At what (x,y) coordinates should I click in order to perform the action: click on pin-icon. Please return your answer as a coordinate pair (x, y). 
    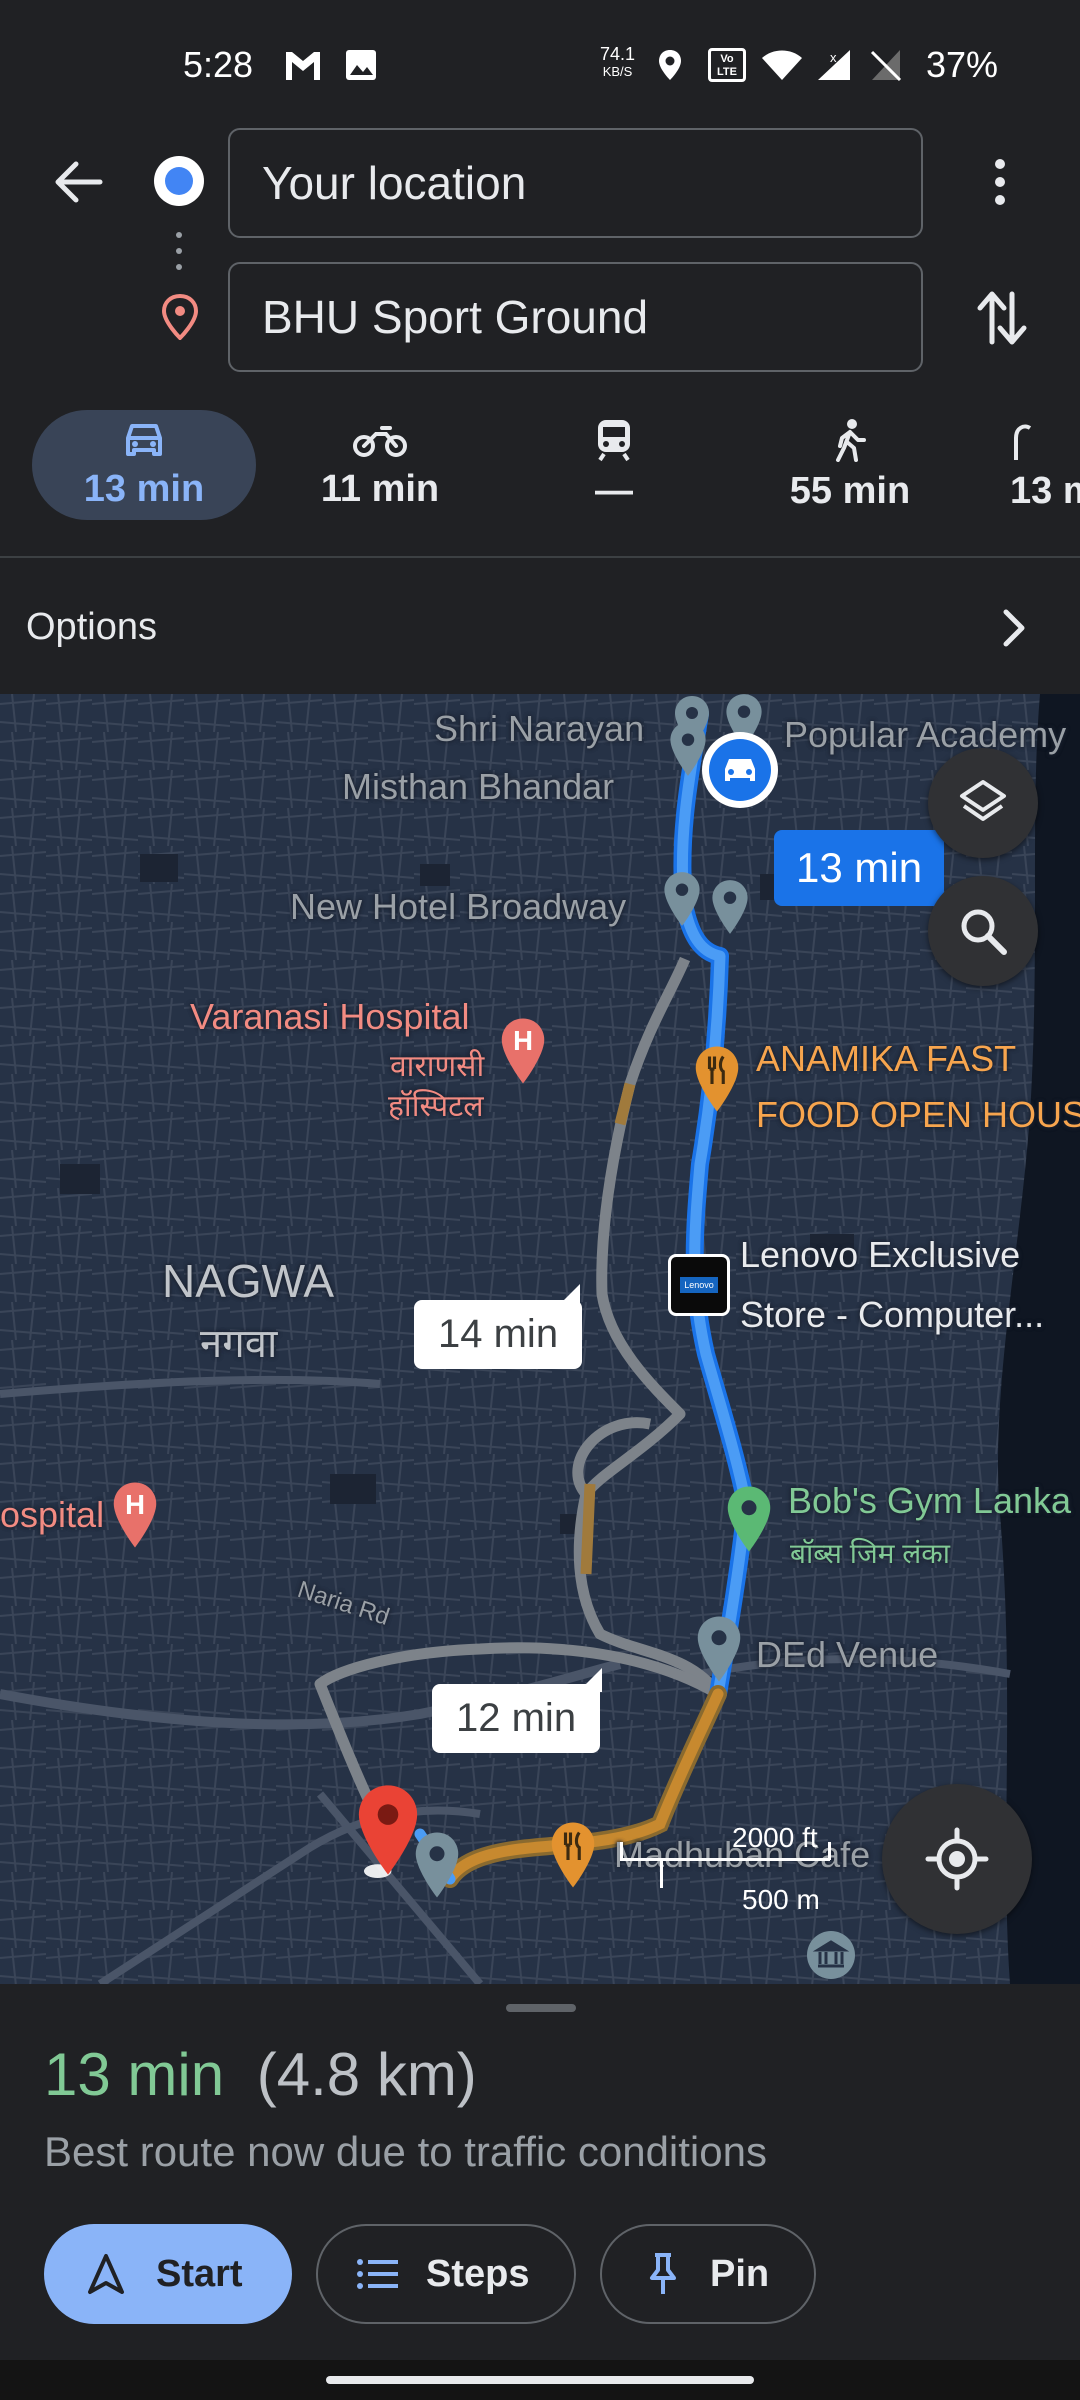
    Looking at the image, I should click on (663, 2273).